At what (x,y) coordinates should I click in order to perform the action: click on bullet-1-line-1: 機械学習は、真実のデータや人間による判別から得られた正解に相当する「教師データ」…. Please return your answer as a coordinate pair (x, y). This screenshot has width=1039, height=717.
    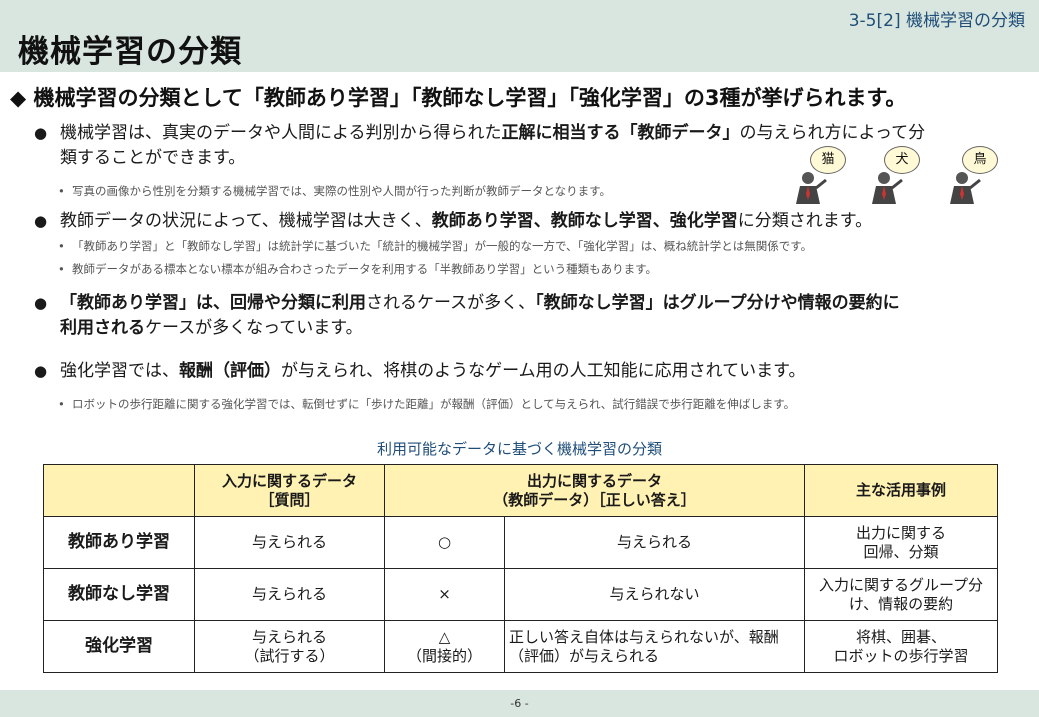
    Looking at the image, I should click on (493, 133).